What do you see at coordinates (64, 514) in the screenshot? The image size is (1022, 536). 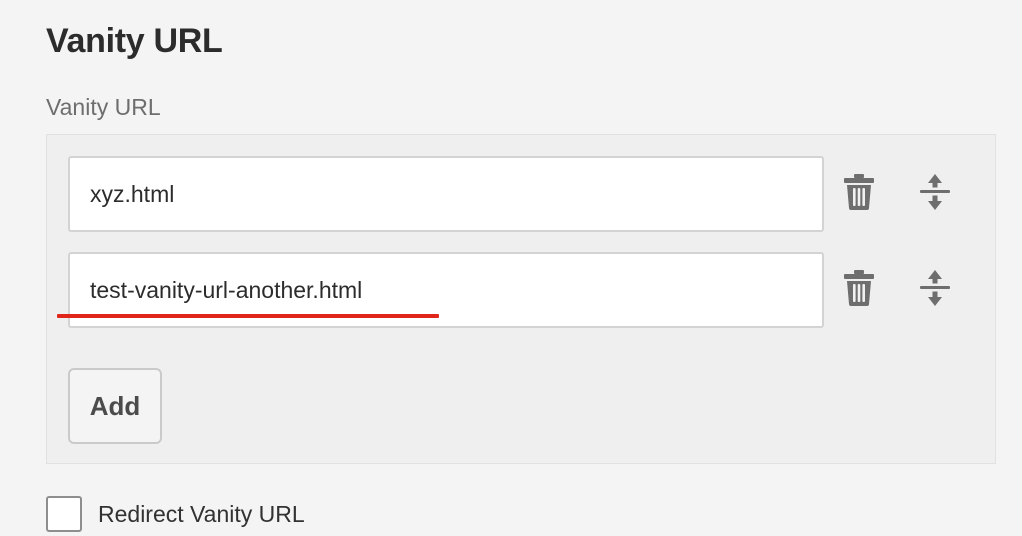 I see `redirect-vanity-url-checkbox` at bounding box center [64, 514].